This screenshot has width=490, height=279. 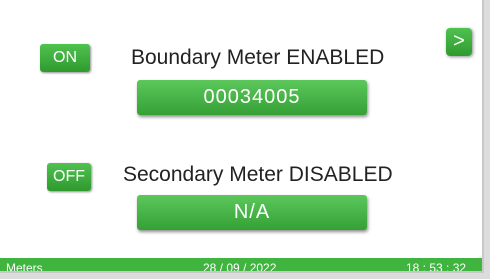 I want to click on boundary-meter-reading-field: 00034005, so click(x=252, y=97).